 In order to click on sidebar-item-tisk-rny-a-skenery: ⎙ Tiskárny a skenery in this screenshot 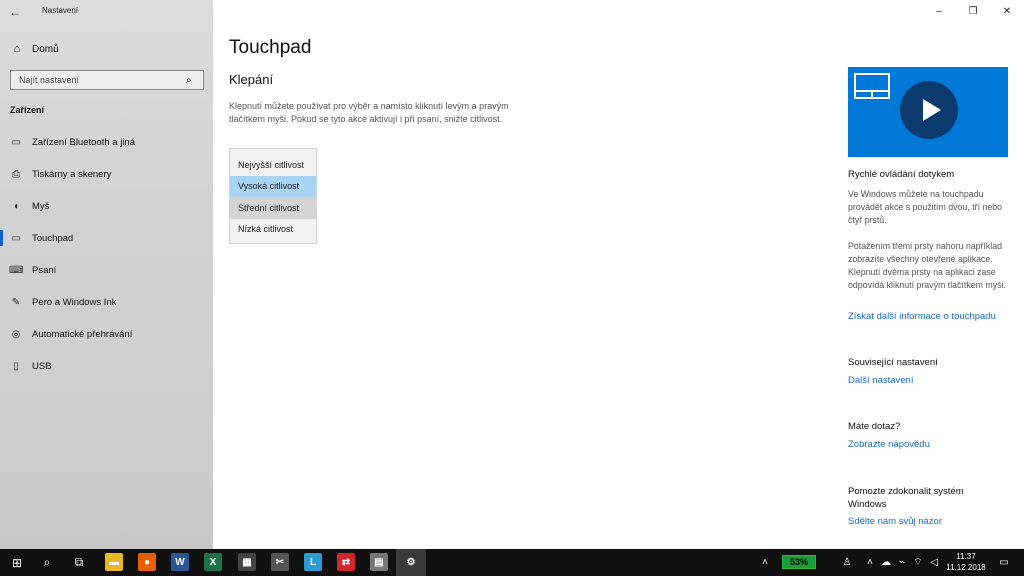, I will do `click(106, 174)`.